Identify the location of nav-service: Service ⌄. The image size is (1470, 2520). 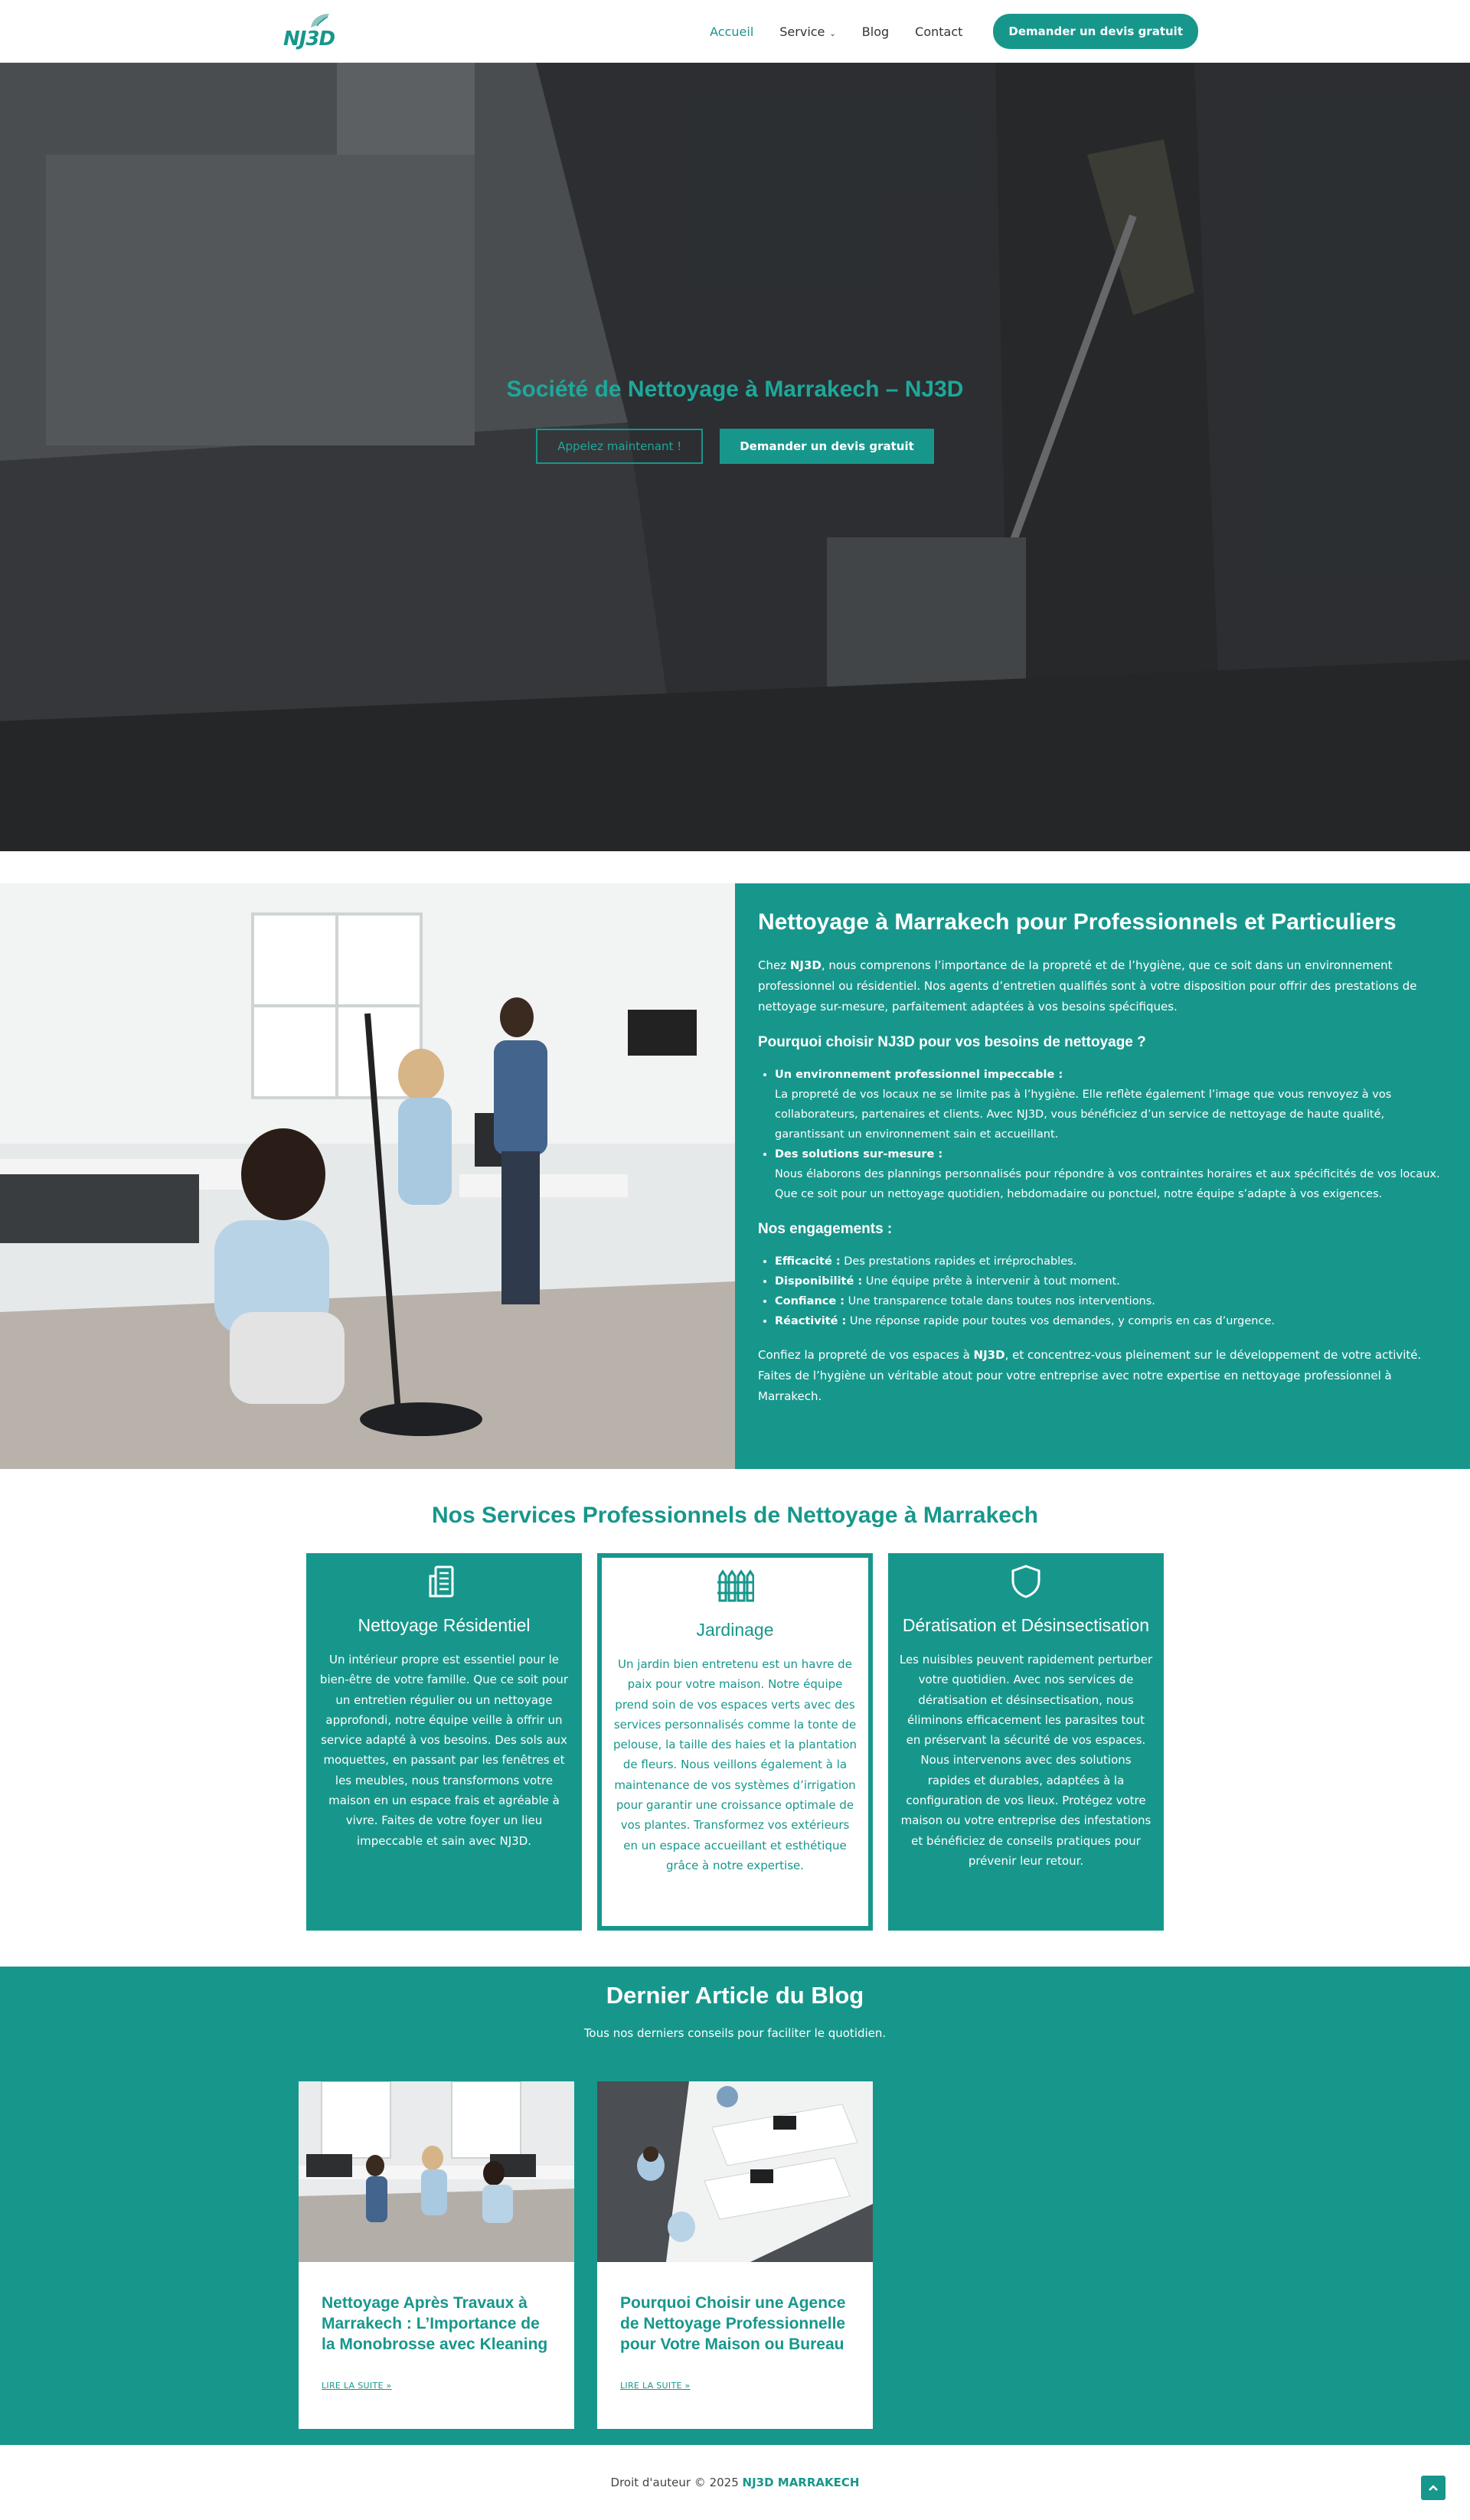
(807, 31).